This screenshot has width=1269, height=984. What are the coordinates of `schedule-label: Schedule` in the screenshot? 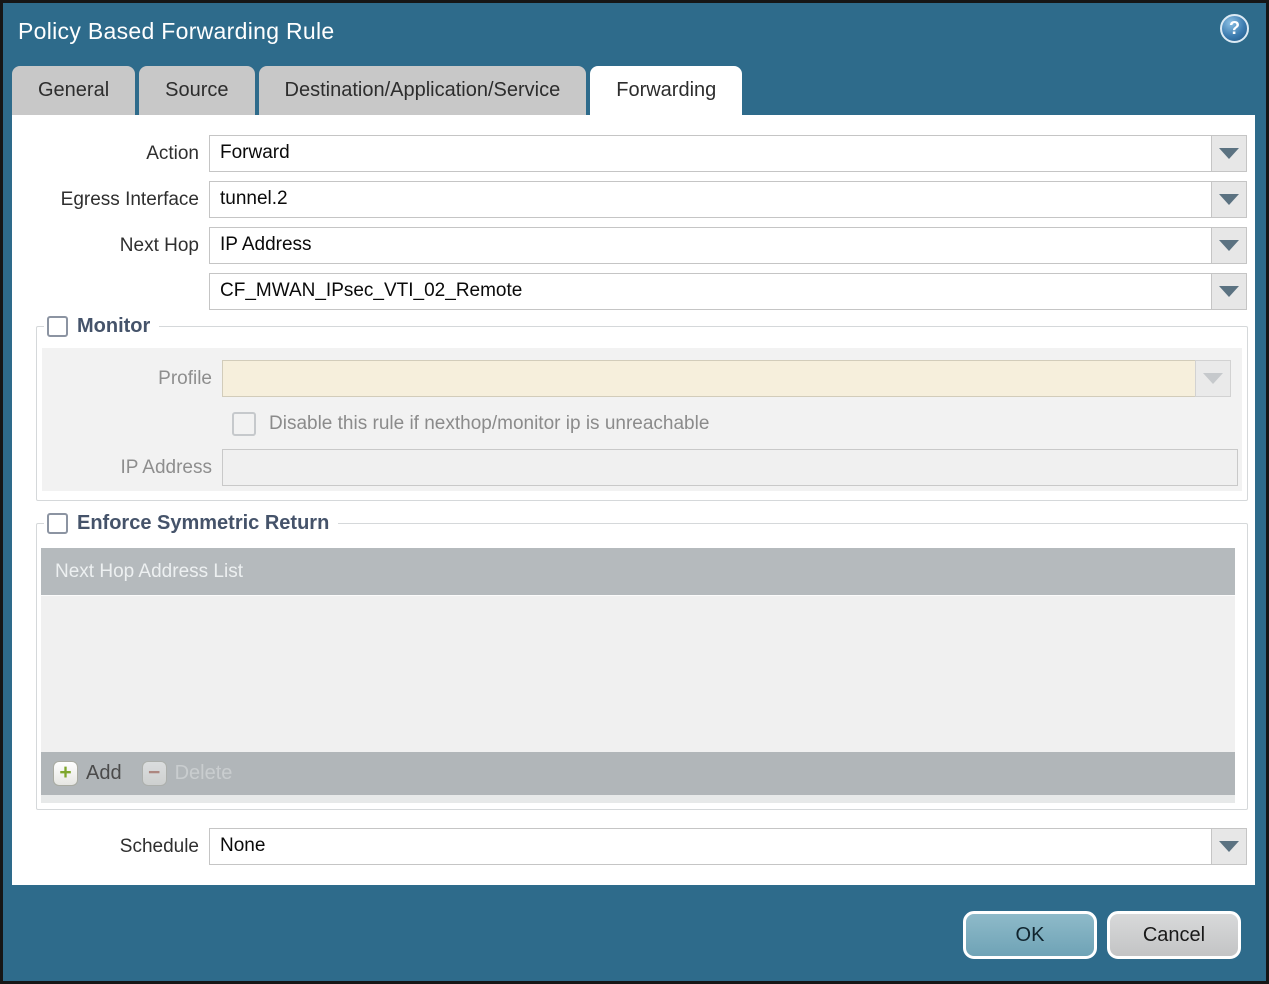 It's located at (159, 846).